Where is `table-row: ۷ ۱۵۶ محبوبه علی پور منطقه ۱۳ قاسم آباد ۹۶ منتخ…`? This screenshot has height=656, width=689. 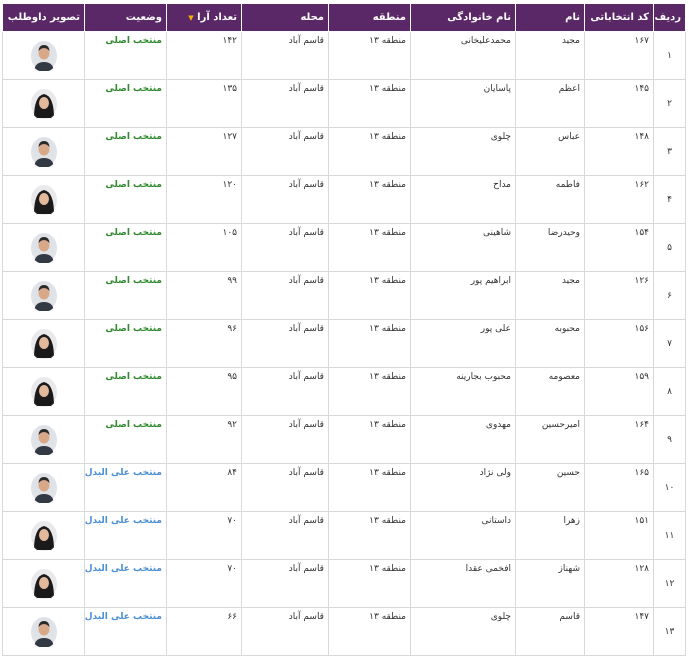
table-row: ۷ ۱۵۶ محبوبه علی پور منطقه ۱۳ قاسم آباد ۹۶ منتخ… is located at coordinates (344, 343).